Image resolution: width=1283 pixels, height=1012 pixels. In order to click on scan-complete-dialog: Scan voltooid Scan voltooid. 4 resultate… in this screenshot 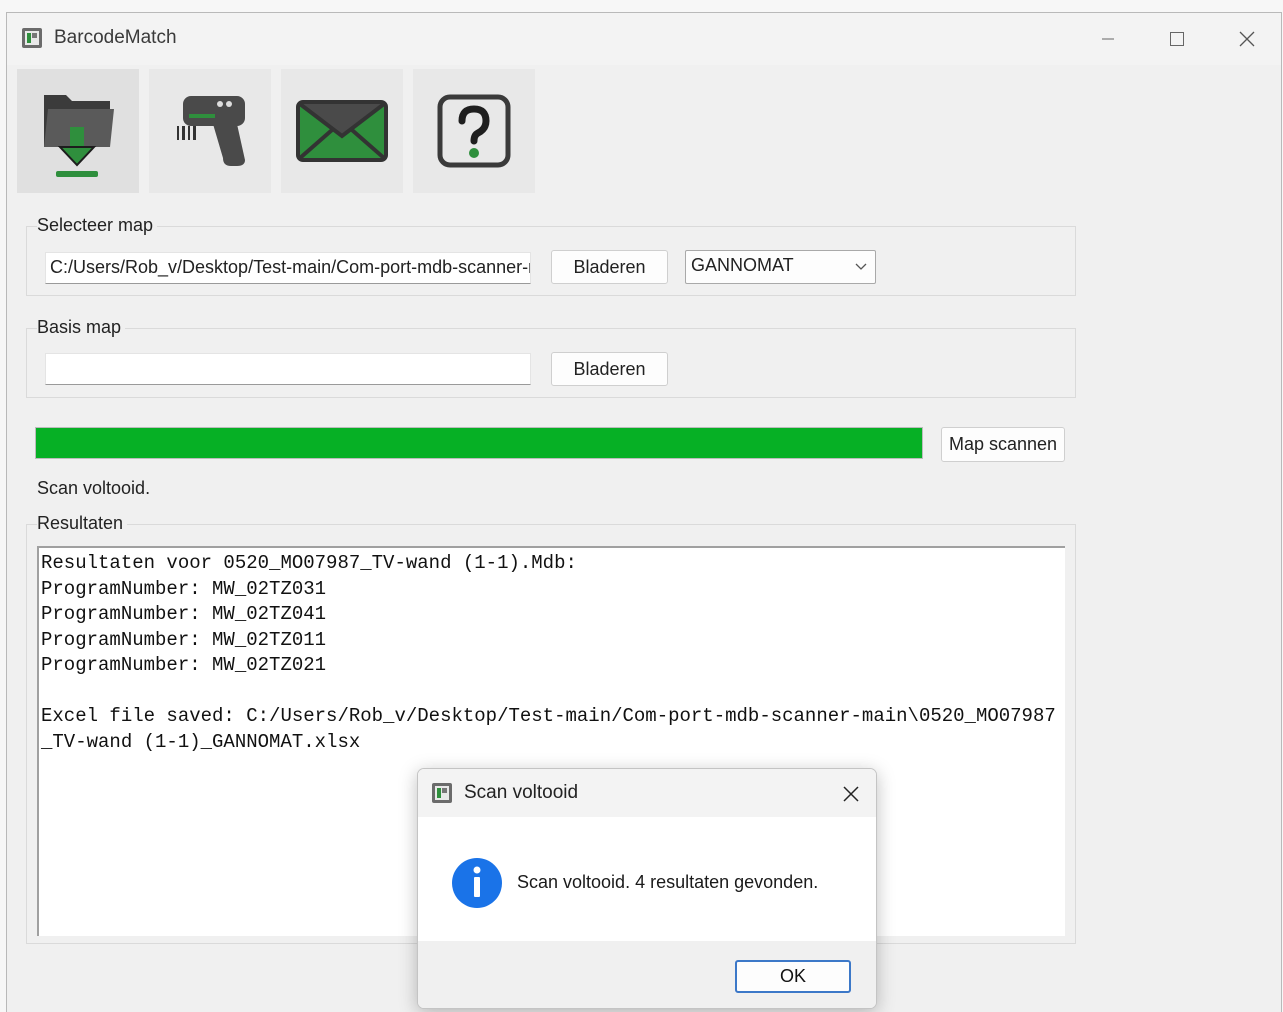, I will do `click(647, 888)`.